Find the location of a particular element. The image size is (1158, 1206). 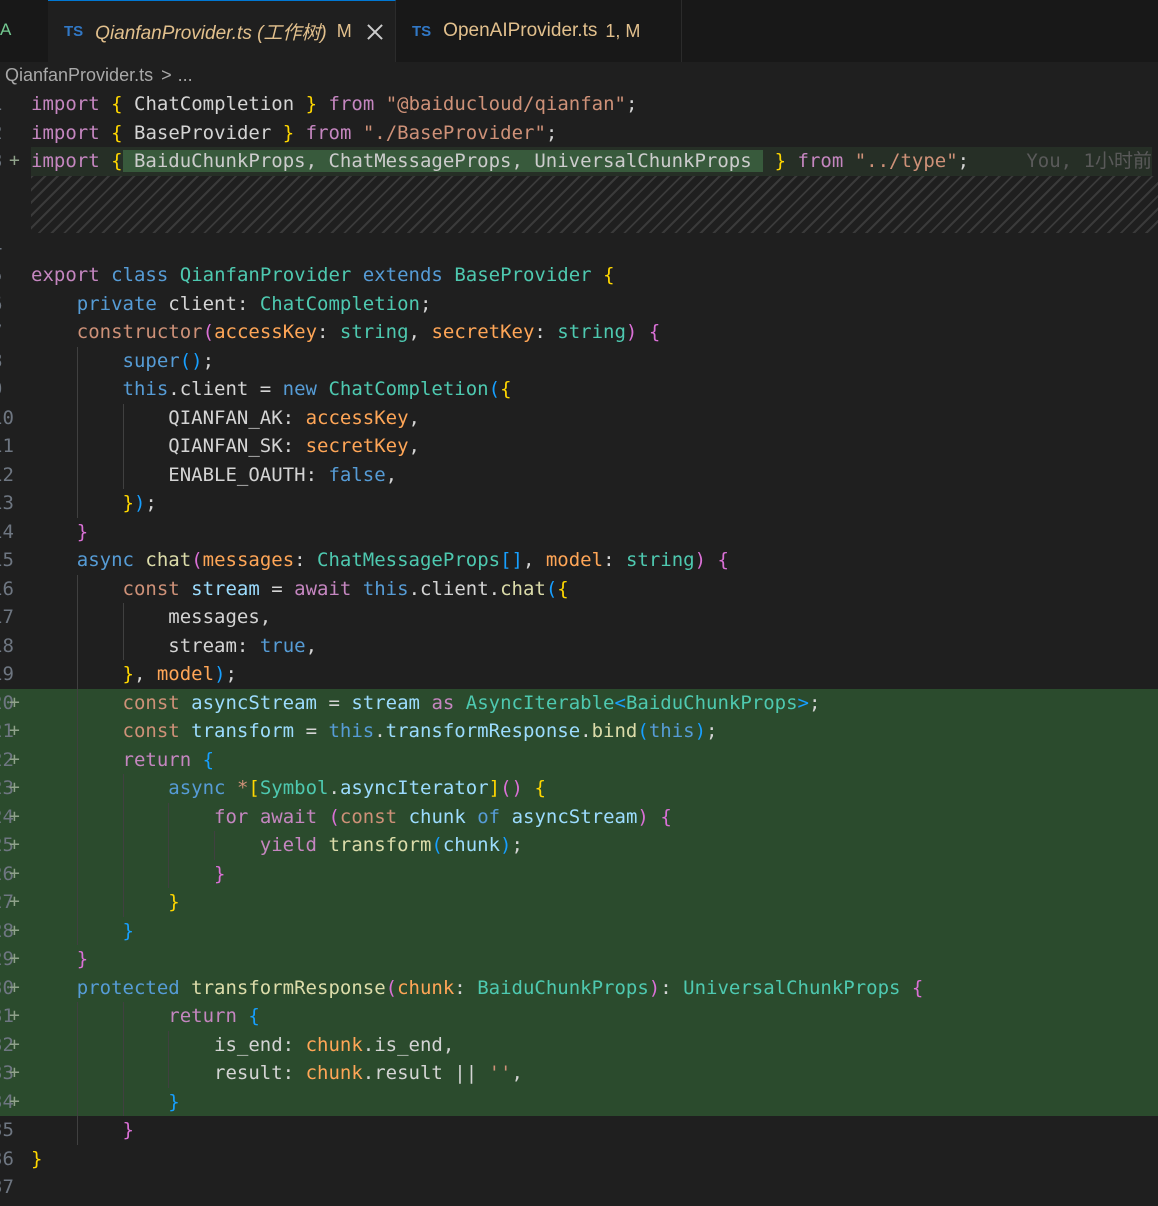

line-gutter: 2 is located at coordinates (14, 133).